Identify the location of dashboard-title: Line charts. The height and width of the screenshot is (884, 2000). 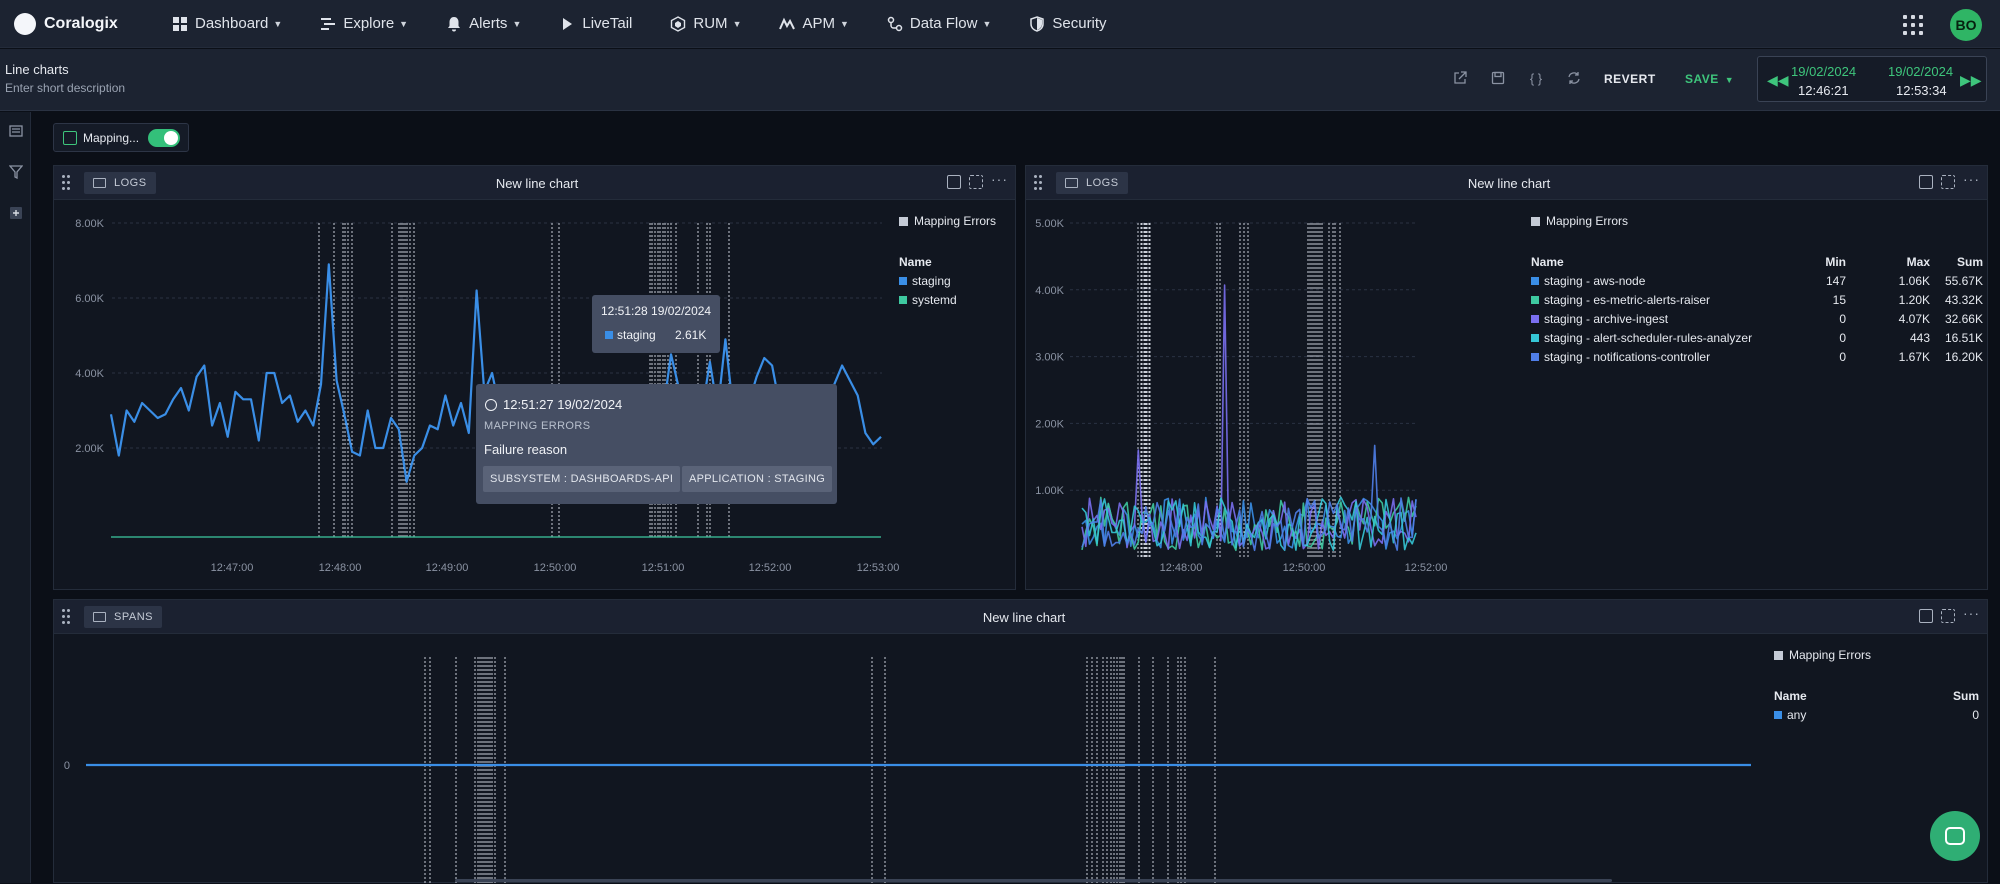
(37, 69).